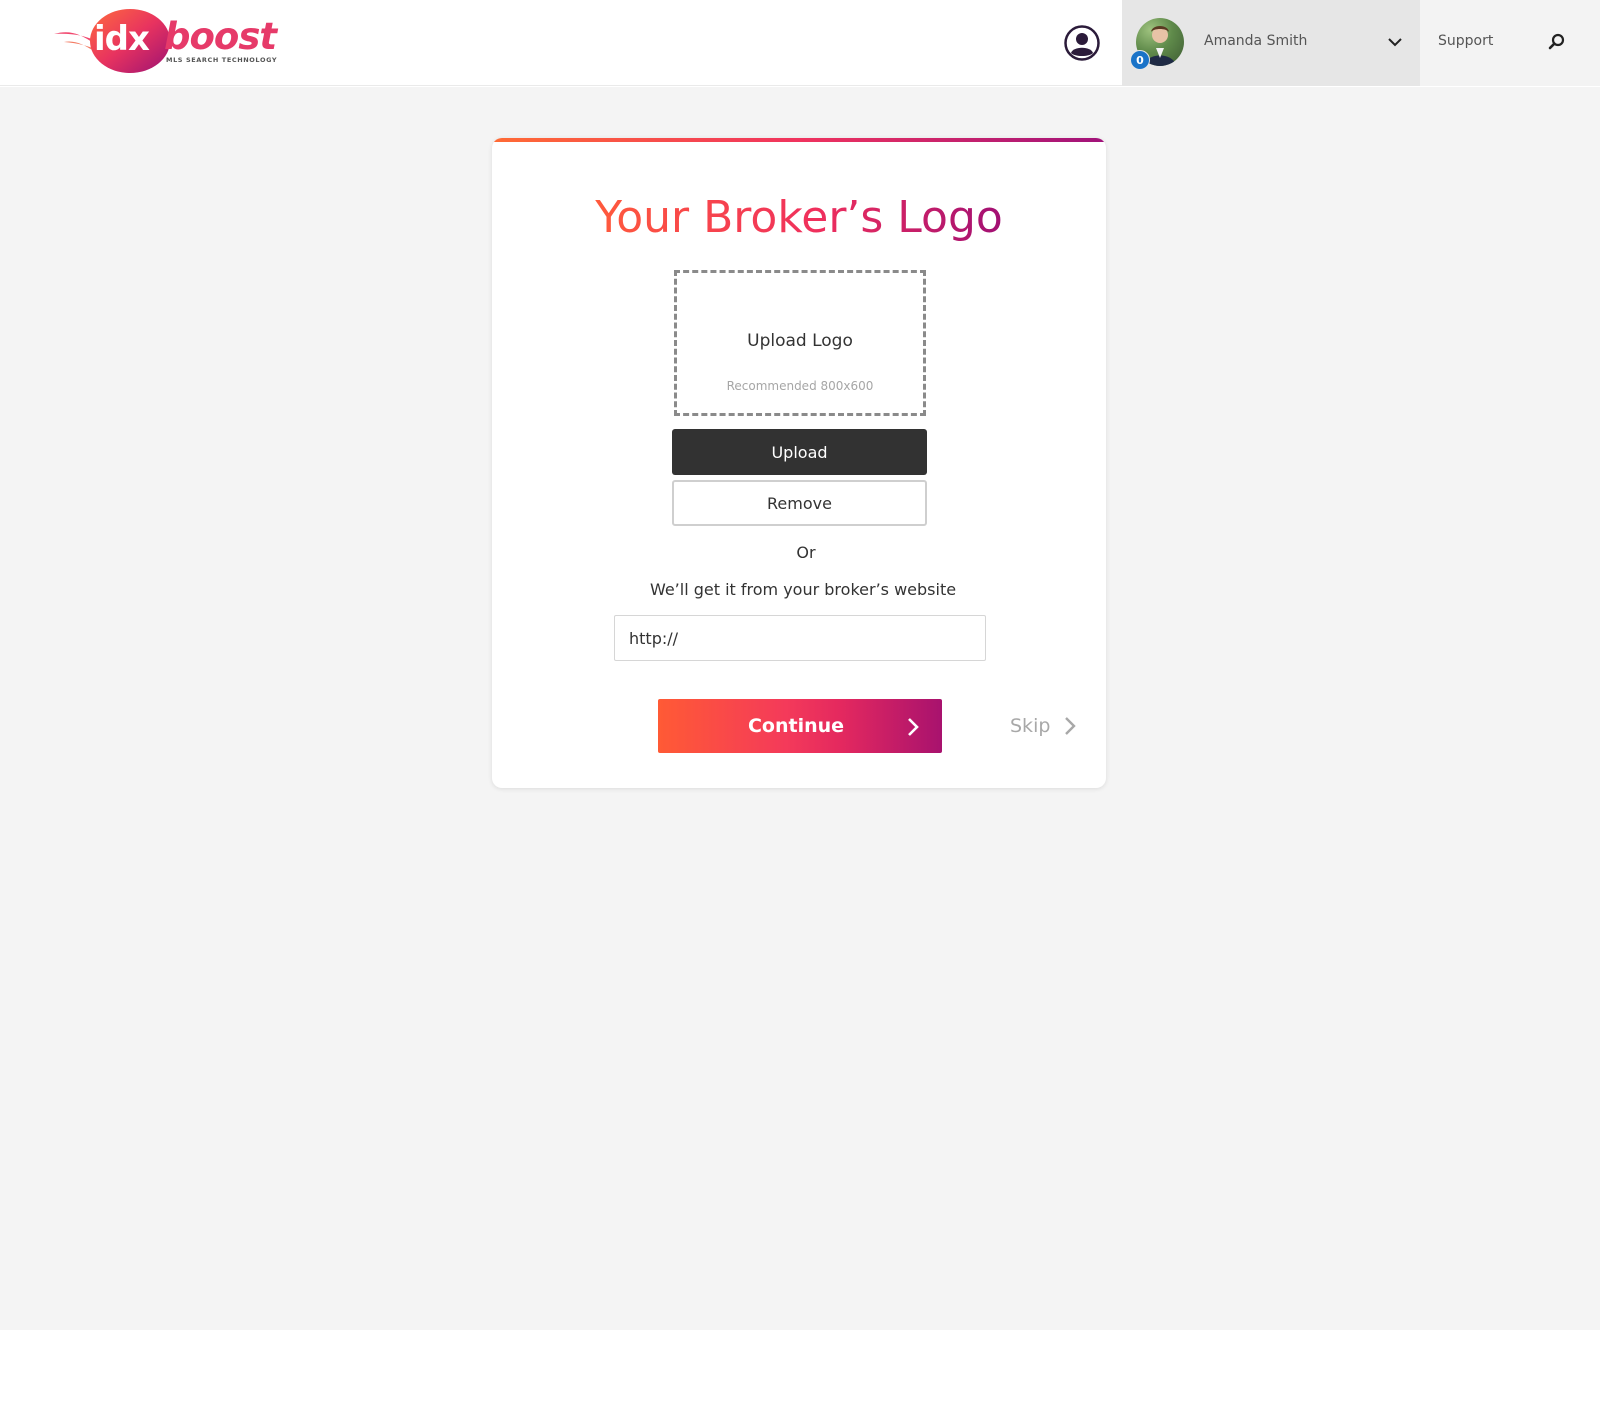 Image resolution: width=1600 pixels, height=1410 pixels. What do you see at coordinates (799, 217) in the screenshot?
I see `page-title: Your Broker’s Logo` at bounding box center [799, 217].